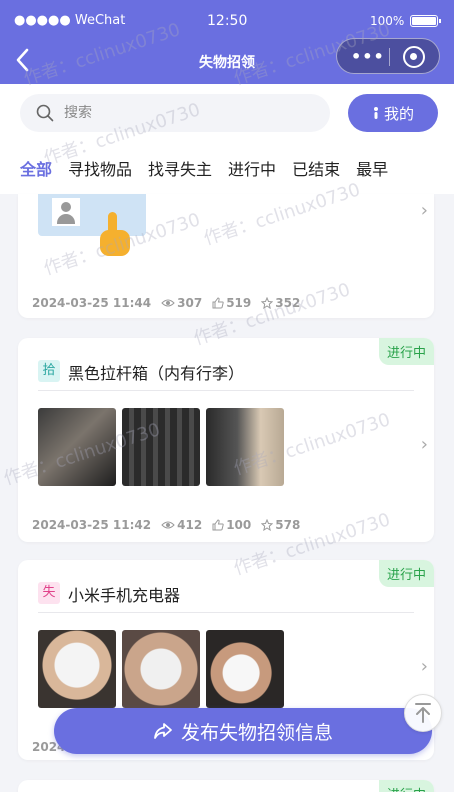  Describe the element at coordinates (189, 113) in the screenshot. I see `search-input` at that location.